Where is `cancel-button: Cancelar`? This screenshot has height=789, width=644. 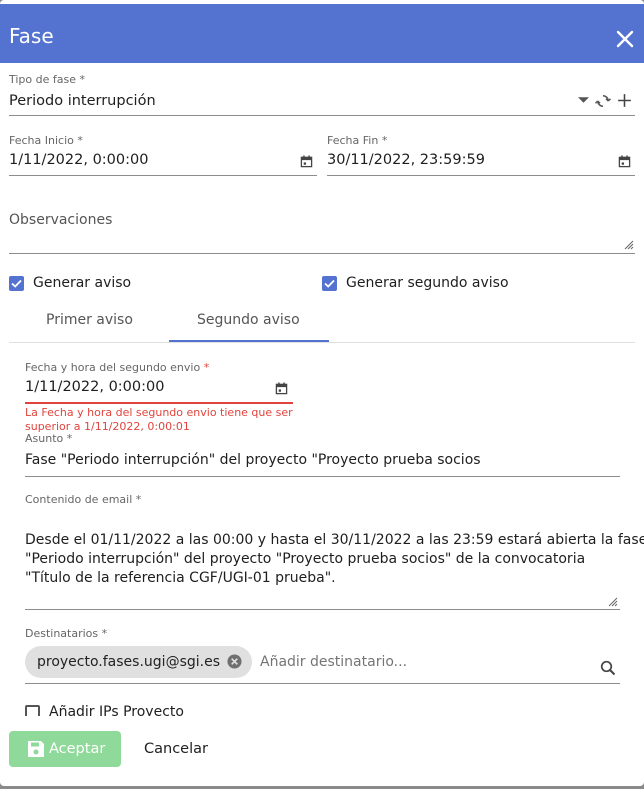
cancel-button: Cancelar is located at coordinates (178, 749).